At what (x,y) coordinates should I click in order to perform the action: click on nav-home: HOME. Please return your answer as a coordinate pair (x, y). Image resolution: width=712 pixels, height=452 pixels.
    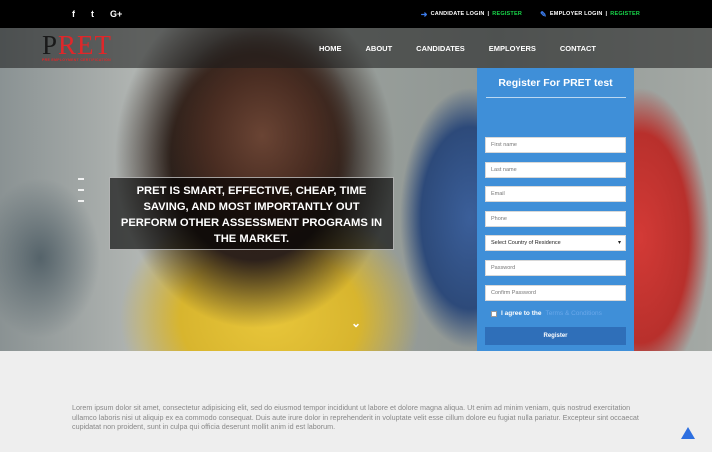
    Looking at the image, I should click on (330, 48).